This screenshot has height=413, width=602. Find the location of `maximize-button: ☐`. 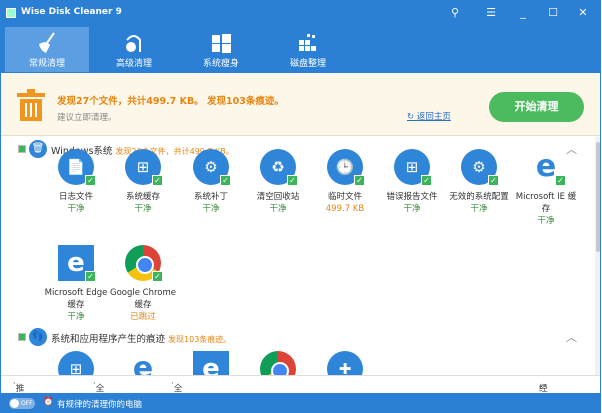

maximize-button: ☐ is located at coordinates (553, 13).